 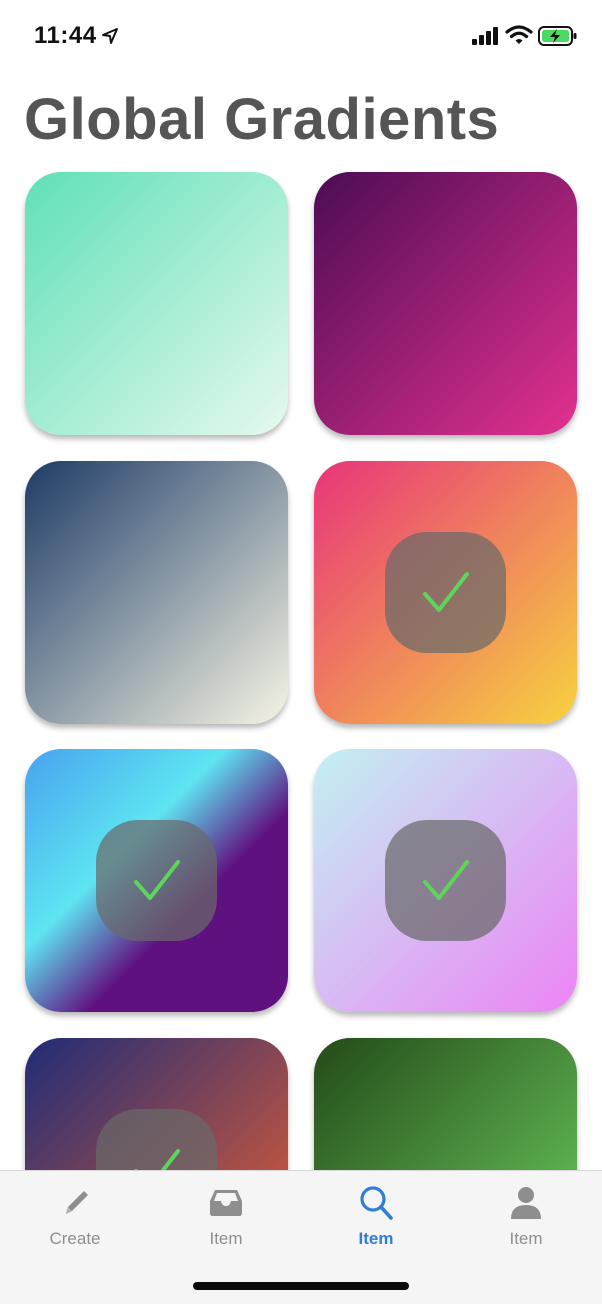 What do you see at coordinates (110, 36) in the screenshot?
I see `location-arrow-icon` at bounding box center [110, 36].